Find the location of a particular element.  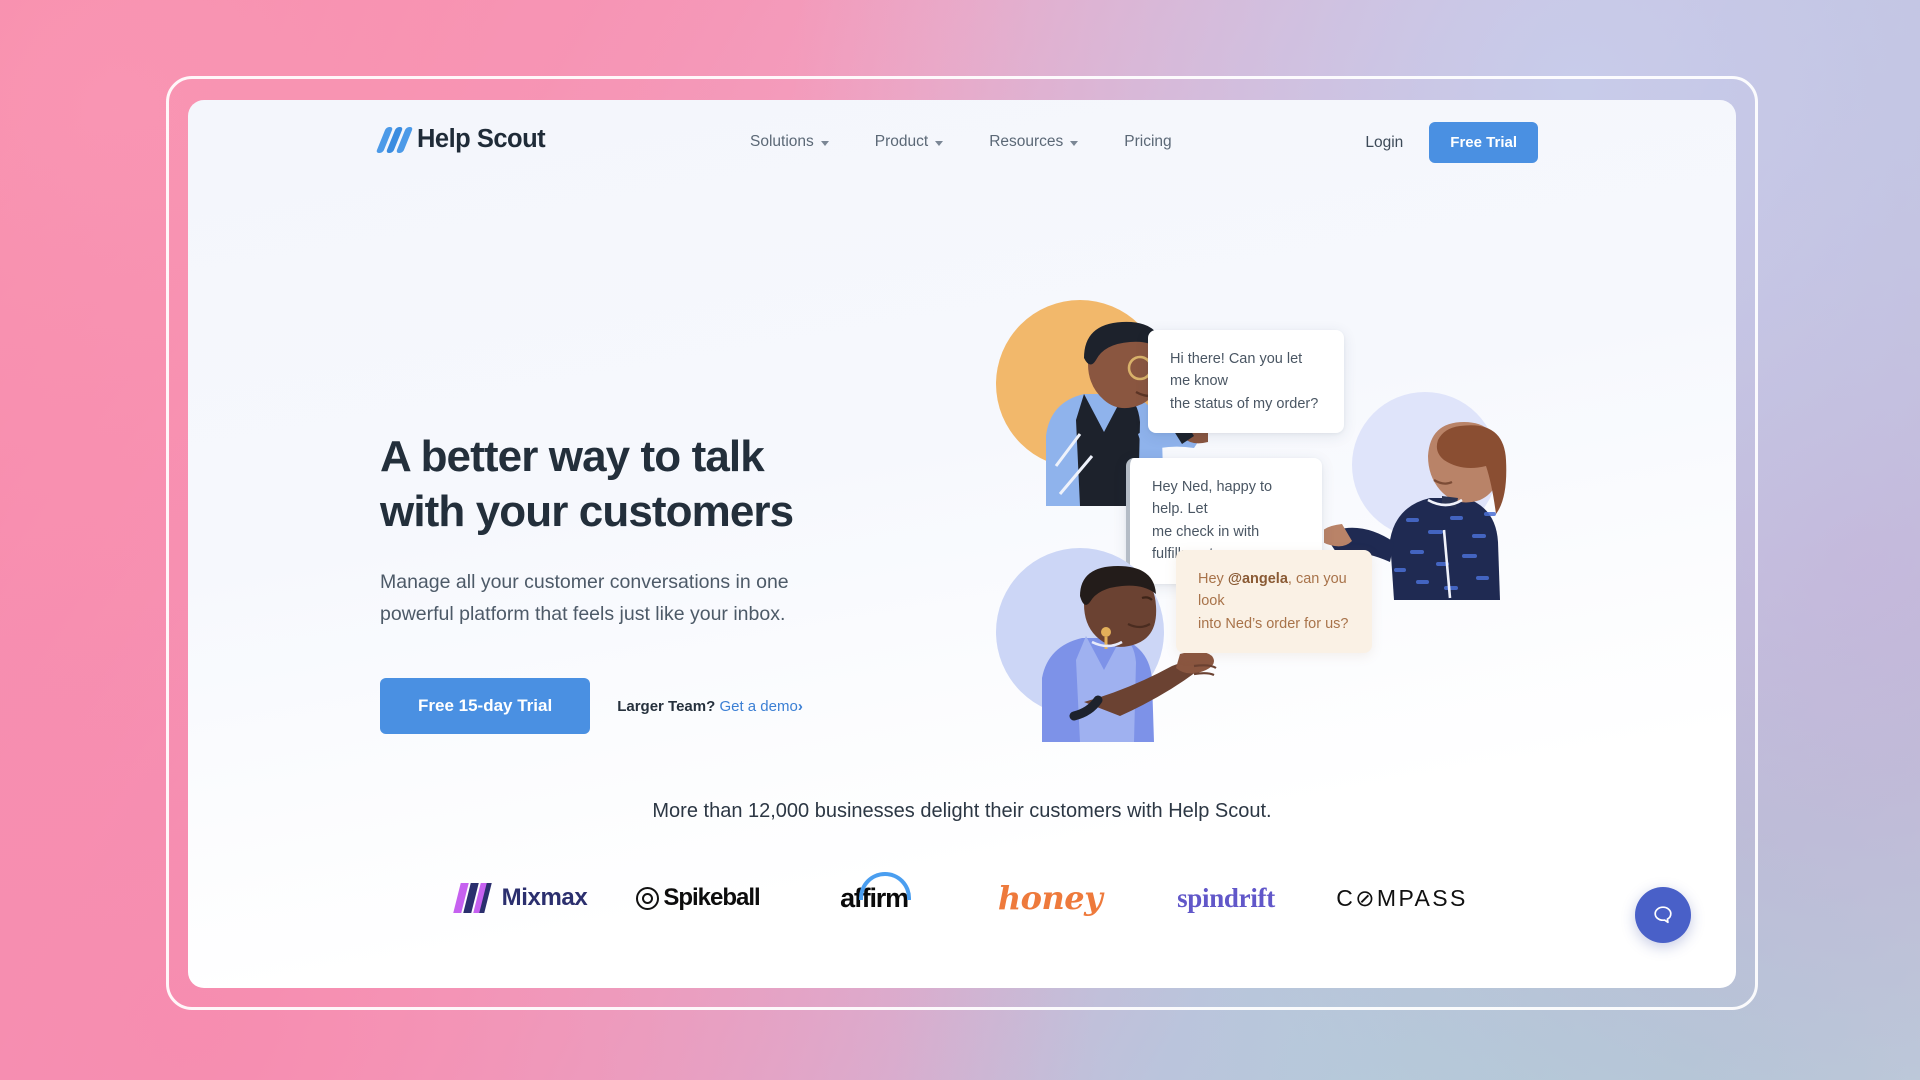

note-prefix: Hey is located at coordinates (1213, 579).